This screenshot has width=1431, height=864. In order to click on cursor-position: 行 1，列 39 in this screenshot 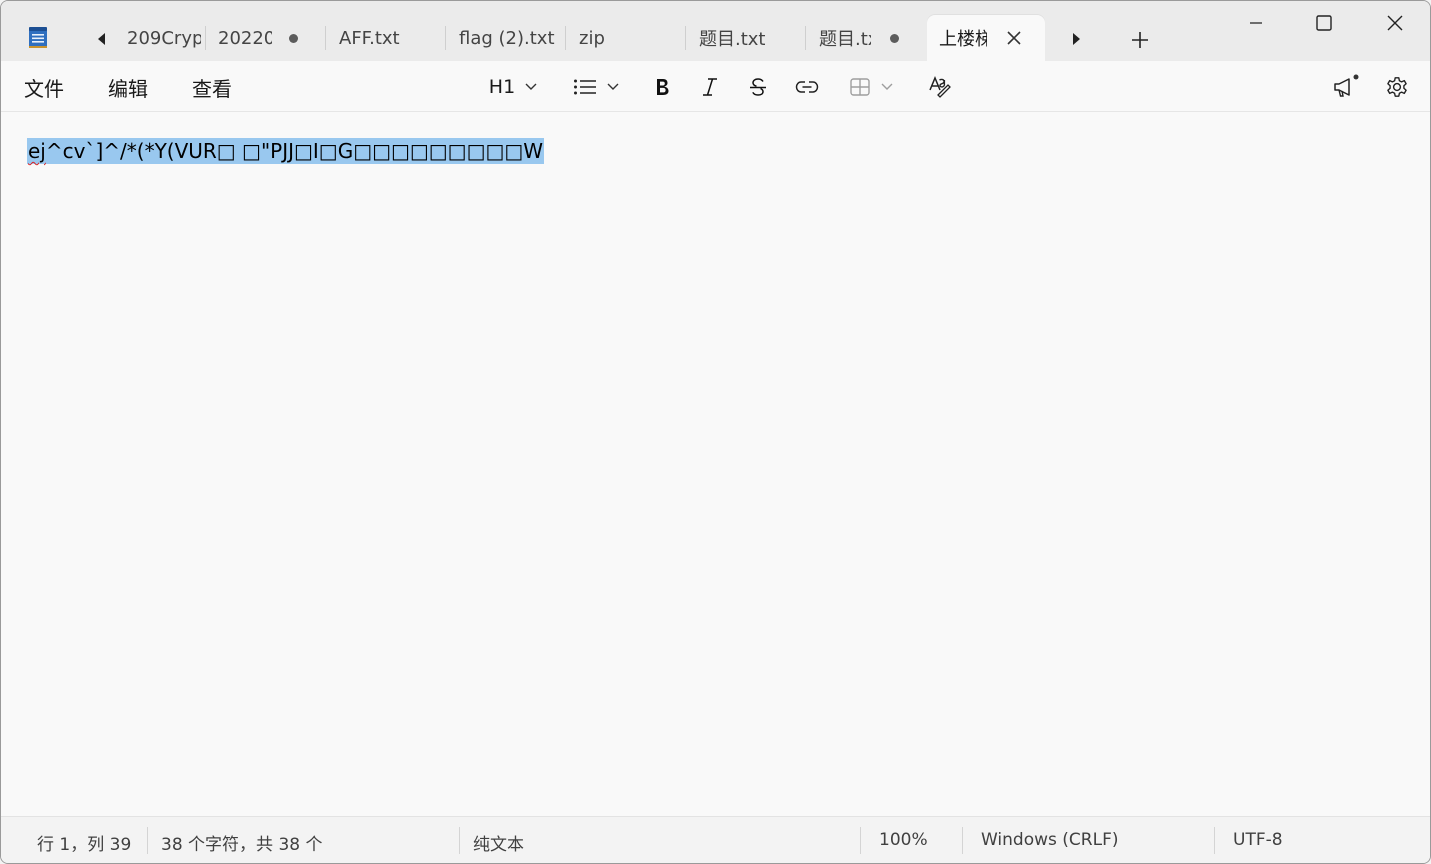, I will do `click(84, 845)`.